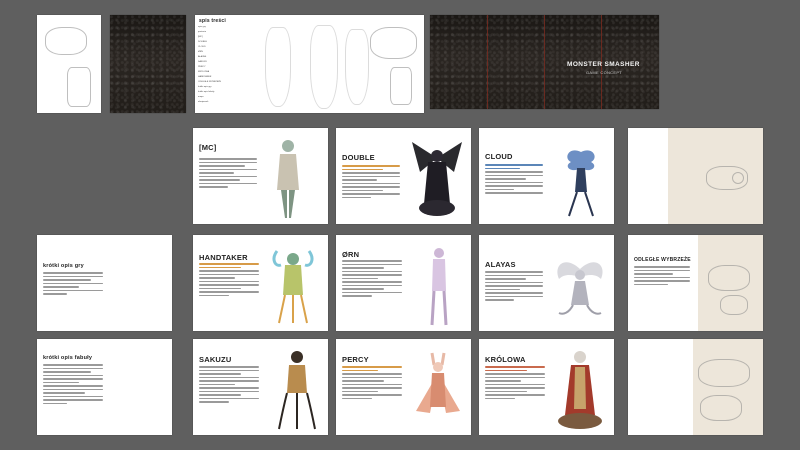  Describe the element at coordinates (546, 283) in the screenshot. I see `page-alayas: ALAYAS` at that location.